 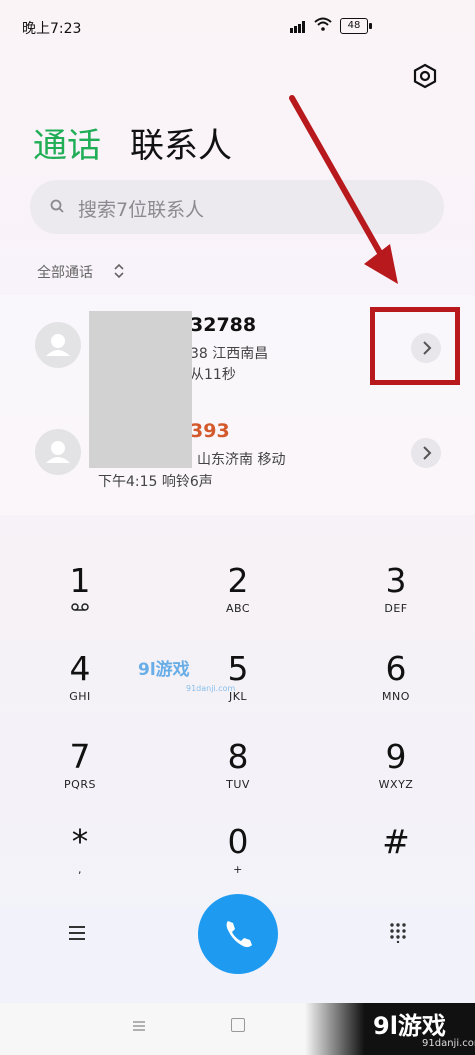 What do you see at coordinates (80, 696) in the screenshot?
I see `key-letters: GHI` at bounding box center [80, 696].